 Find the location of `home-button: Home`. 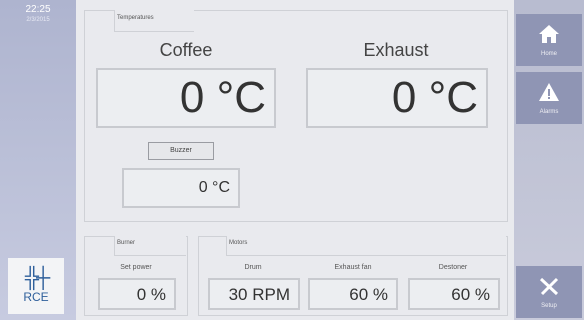

home-button: Home is located at coordinates (549, 40).